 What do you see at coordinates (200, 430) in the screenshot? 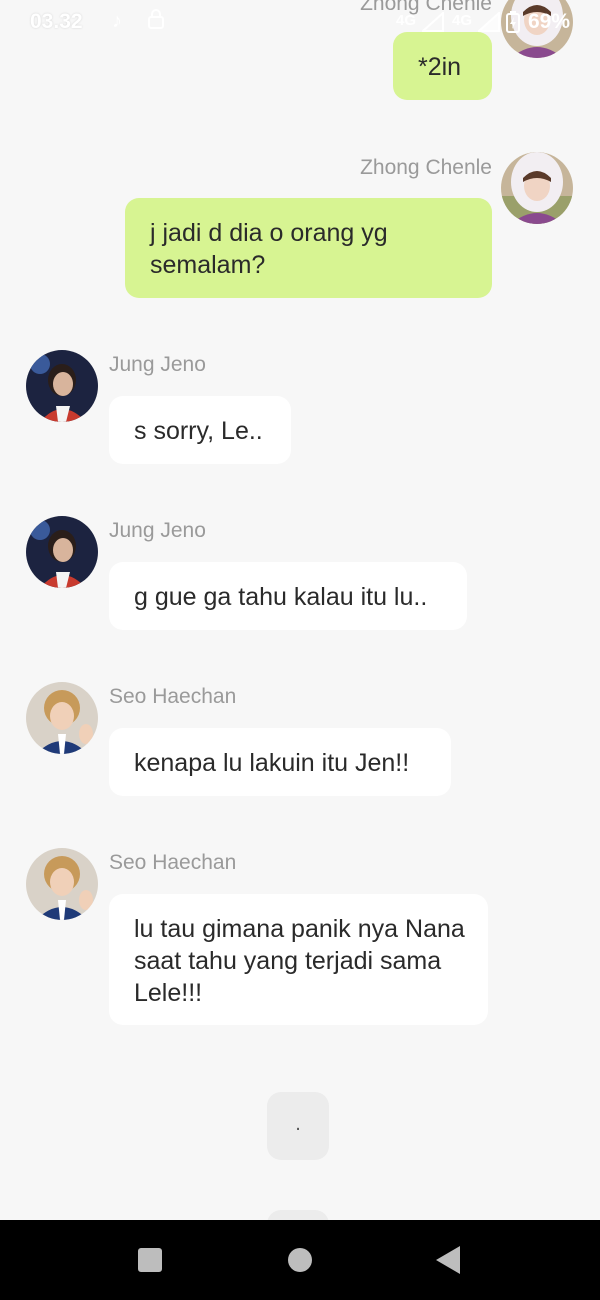
I see `message-bubble-incoming: s sorry, Le..` at bounding box center [200, 430].